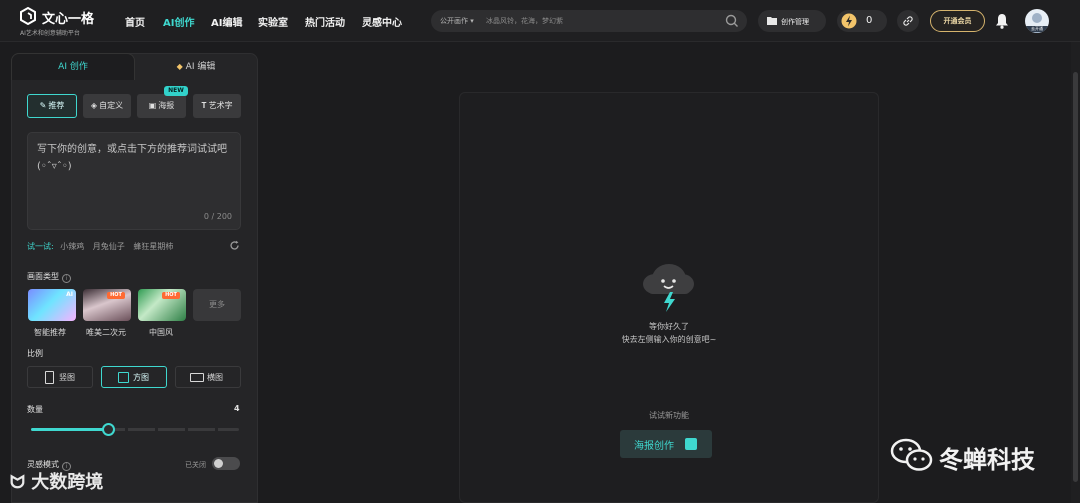 This screenshot has height=503, width=1080. Describe the element at coordinates (152, 105) in the screenshot. I see `image-icon: ▣` at that location.